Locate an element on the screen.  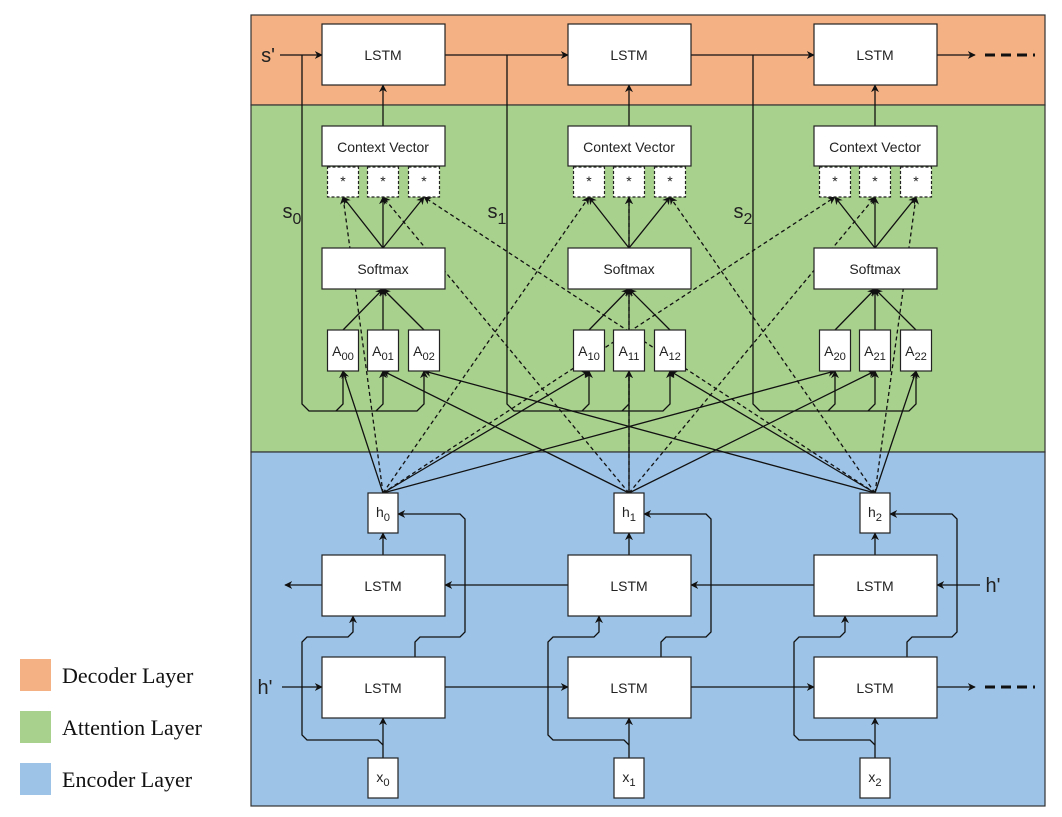
encoder-backward-lstm-label-2-main: LSTM is located at coordinates (874, 586).